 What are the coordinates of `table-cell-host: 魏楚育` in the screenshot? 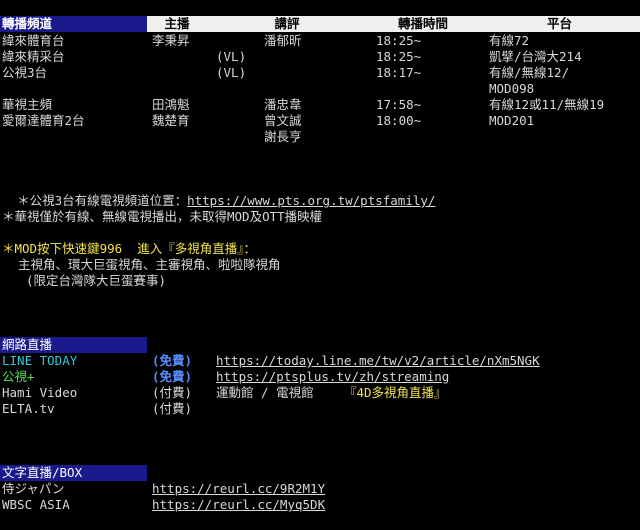 It's located at (171, 120).